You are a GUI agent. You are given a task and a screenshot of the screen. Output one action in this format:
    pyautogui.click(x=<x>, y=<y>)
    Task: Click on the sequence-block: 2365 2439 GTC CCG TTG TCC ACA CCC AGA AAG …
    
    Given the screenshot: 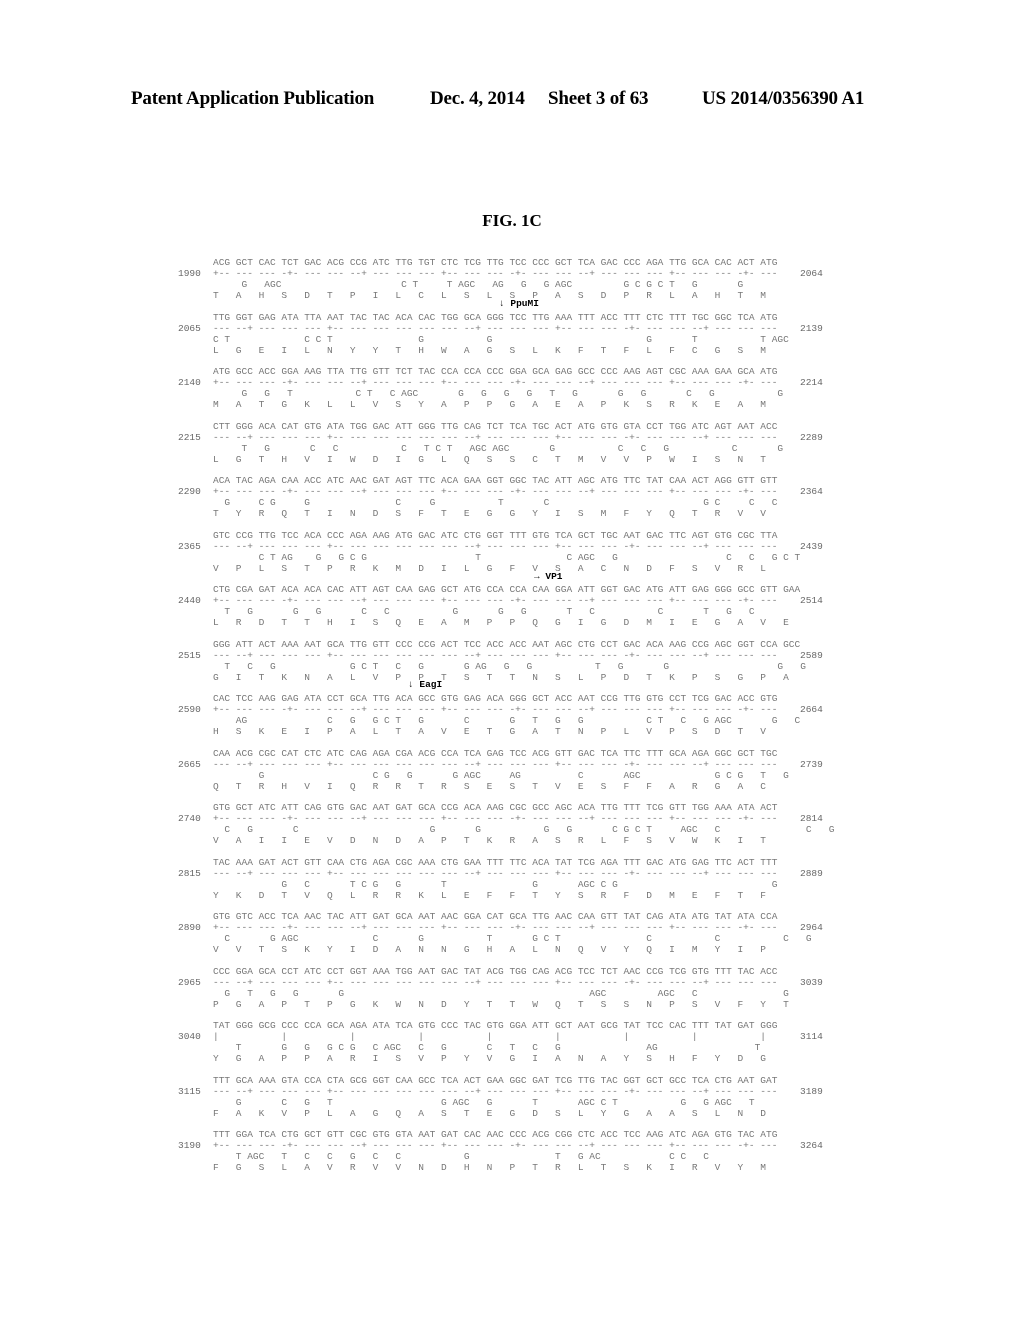 What is the action you would take?
    pyautogui.click(x=512, y=560)
    